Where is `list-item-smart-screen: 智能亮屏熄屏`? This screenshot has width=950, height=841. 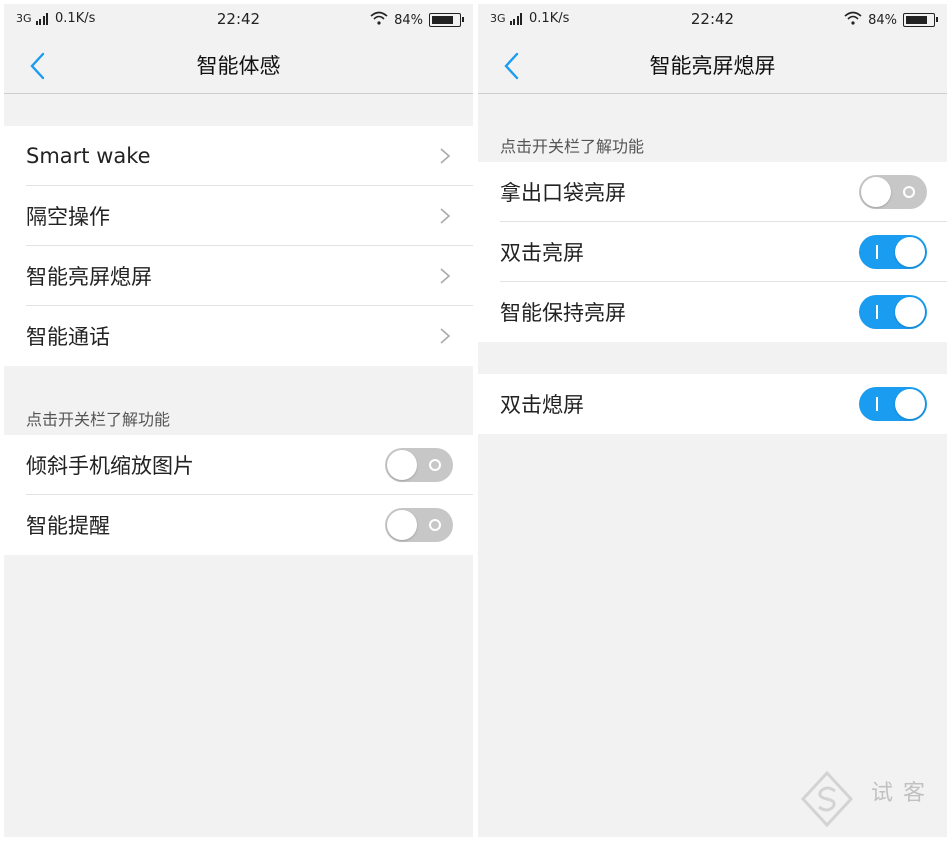
list-item-smart-screen: 智能亮屏熄屏 is located at coordinates (238, 276).